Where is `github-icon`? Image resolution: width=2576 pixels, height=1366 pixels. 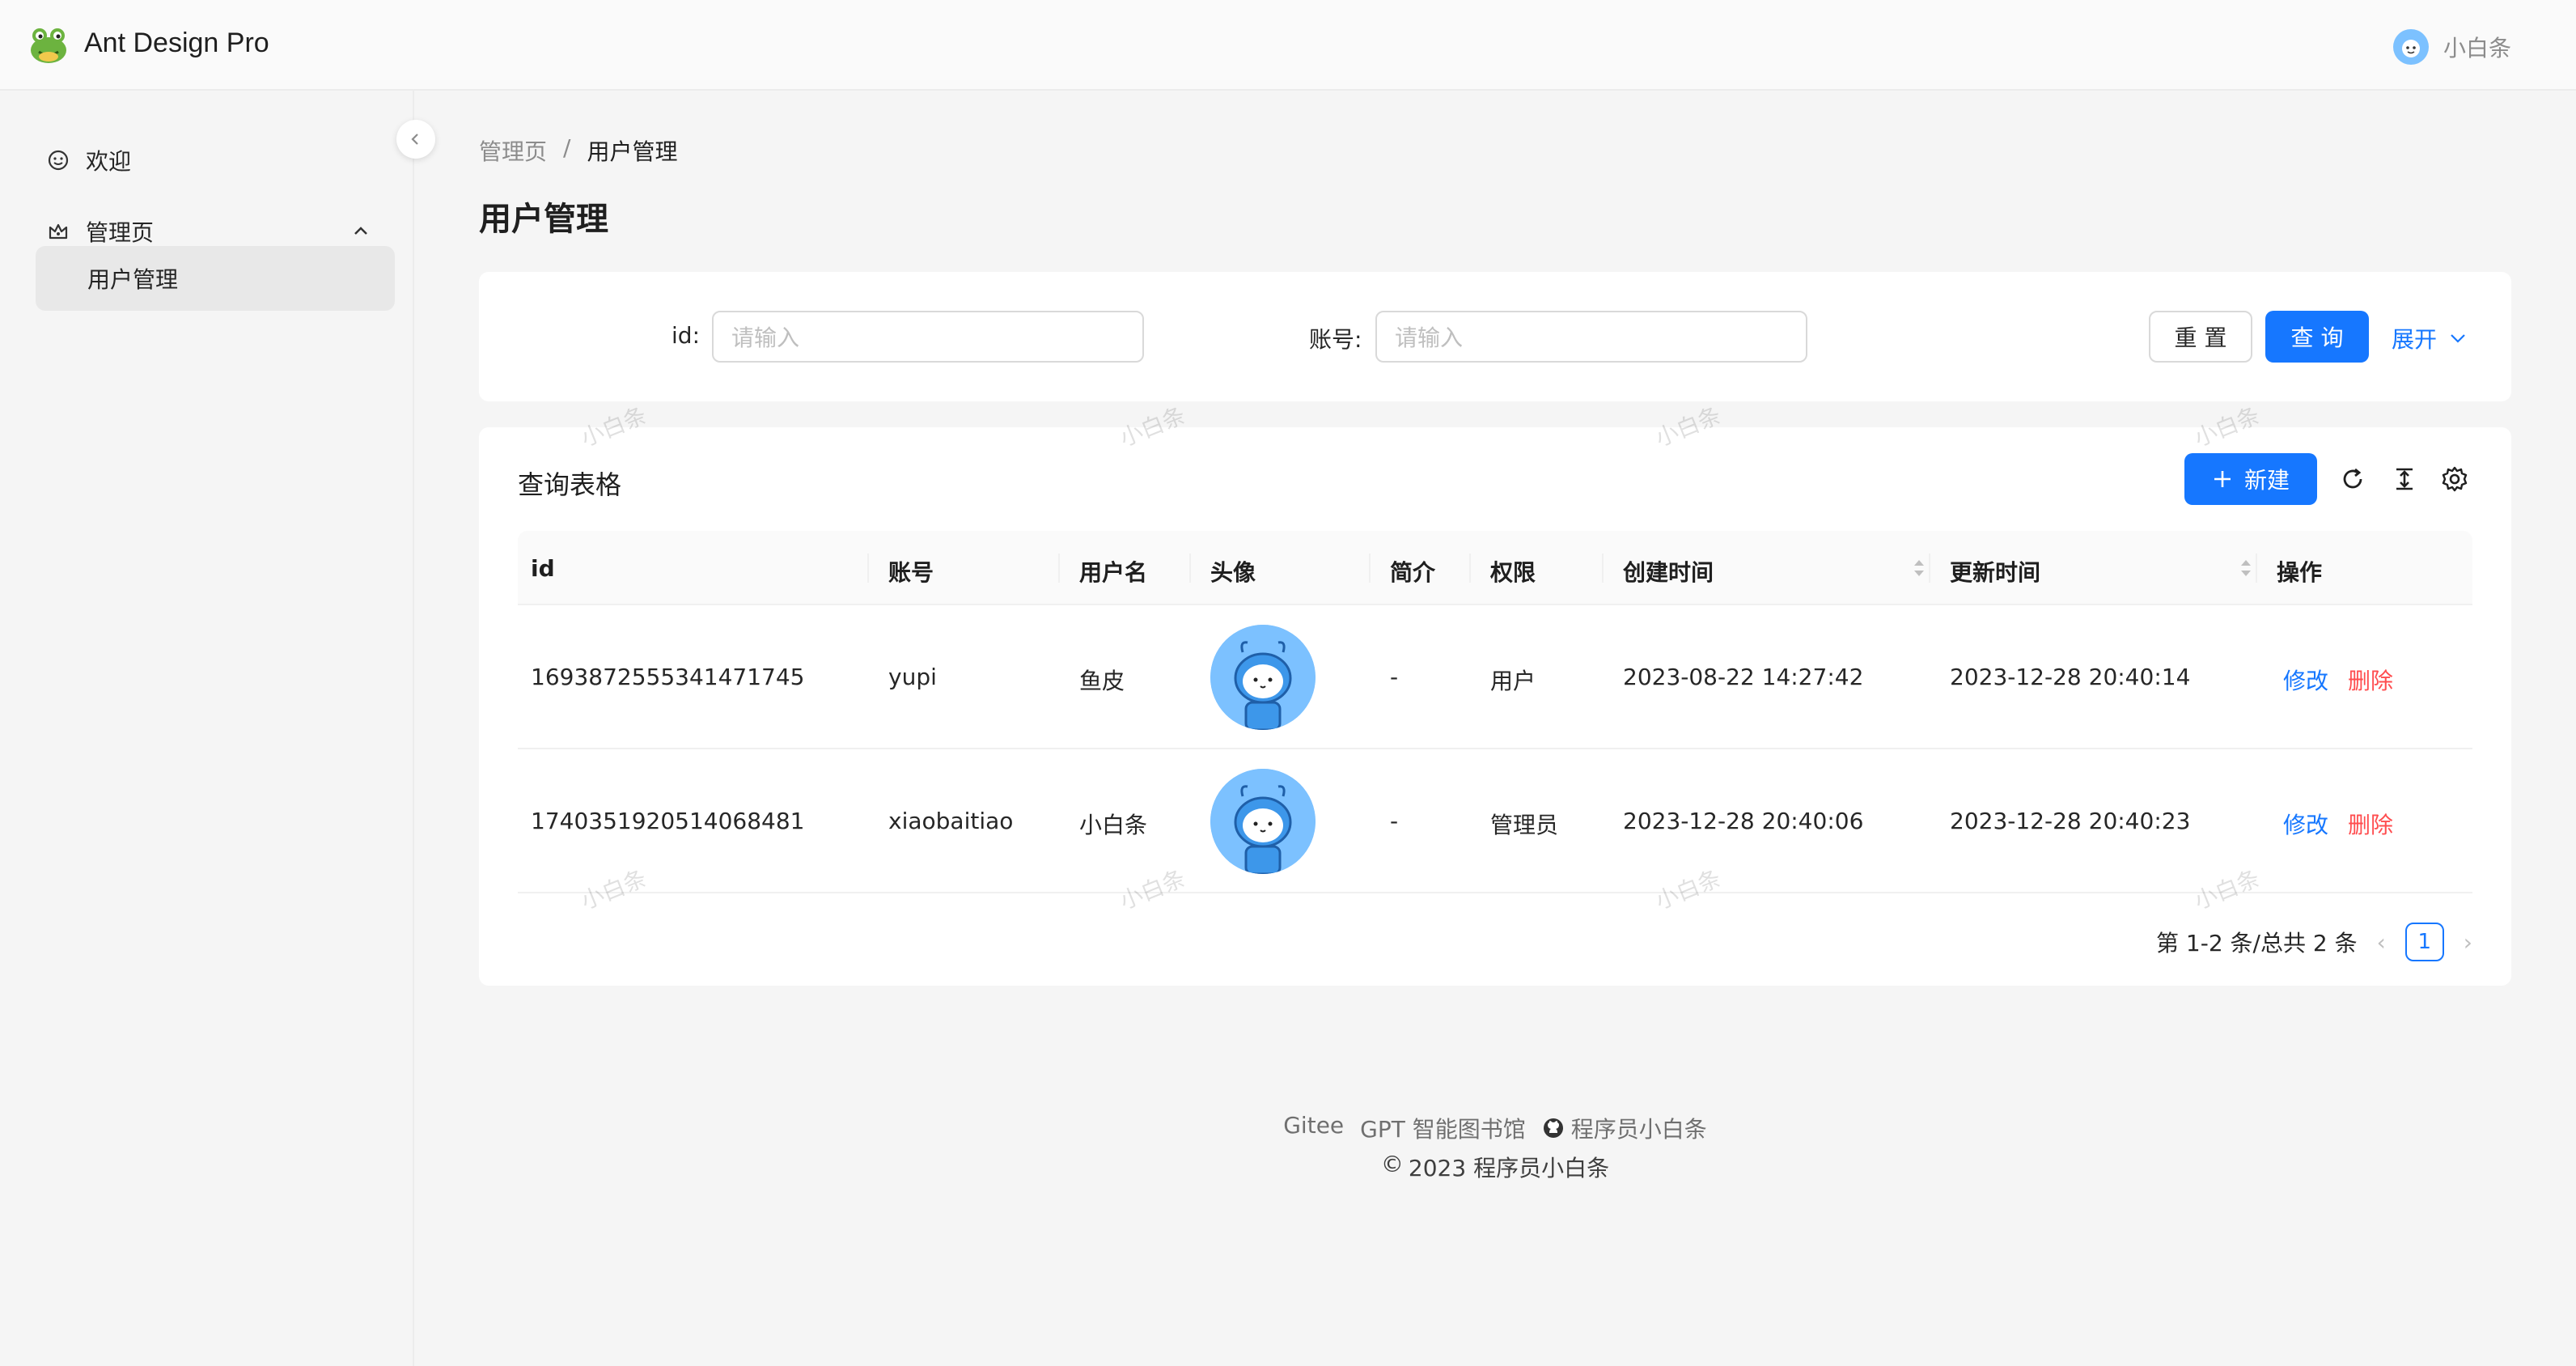 github-icon is located at coordinates (1553, 1128).